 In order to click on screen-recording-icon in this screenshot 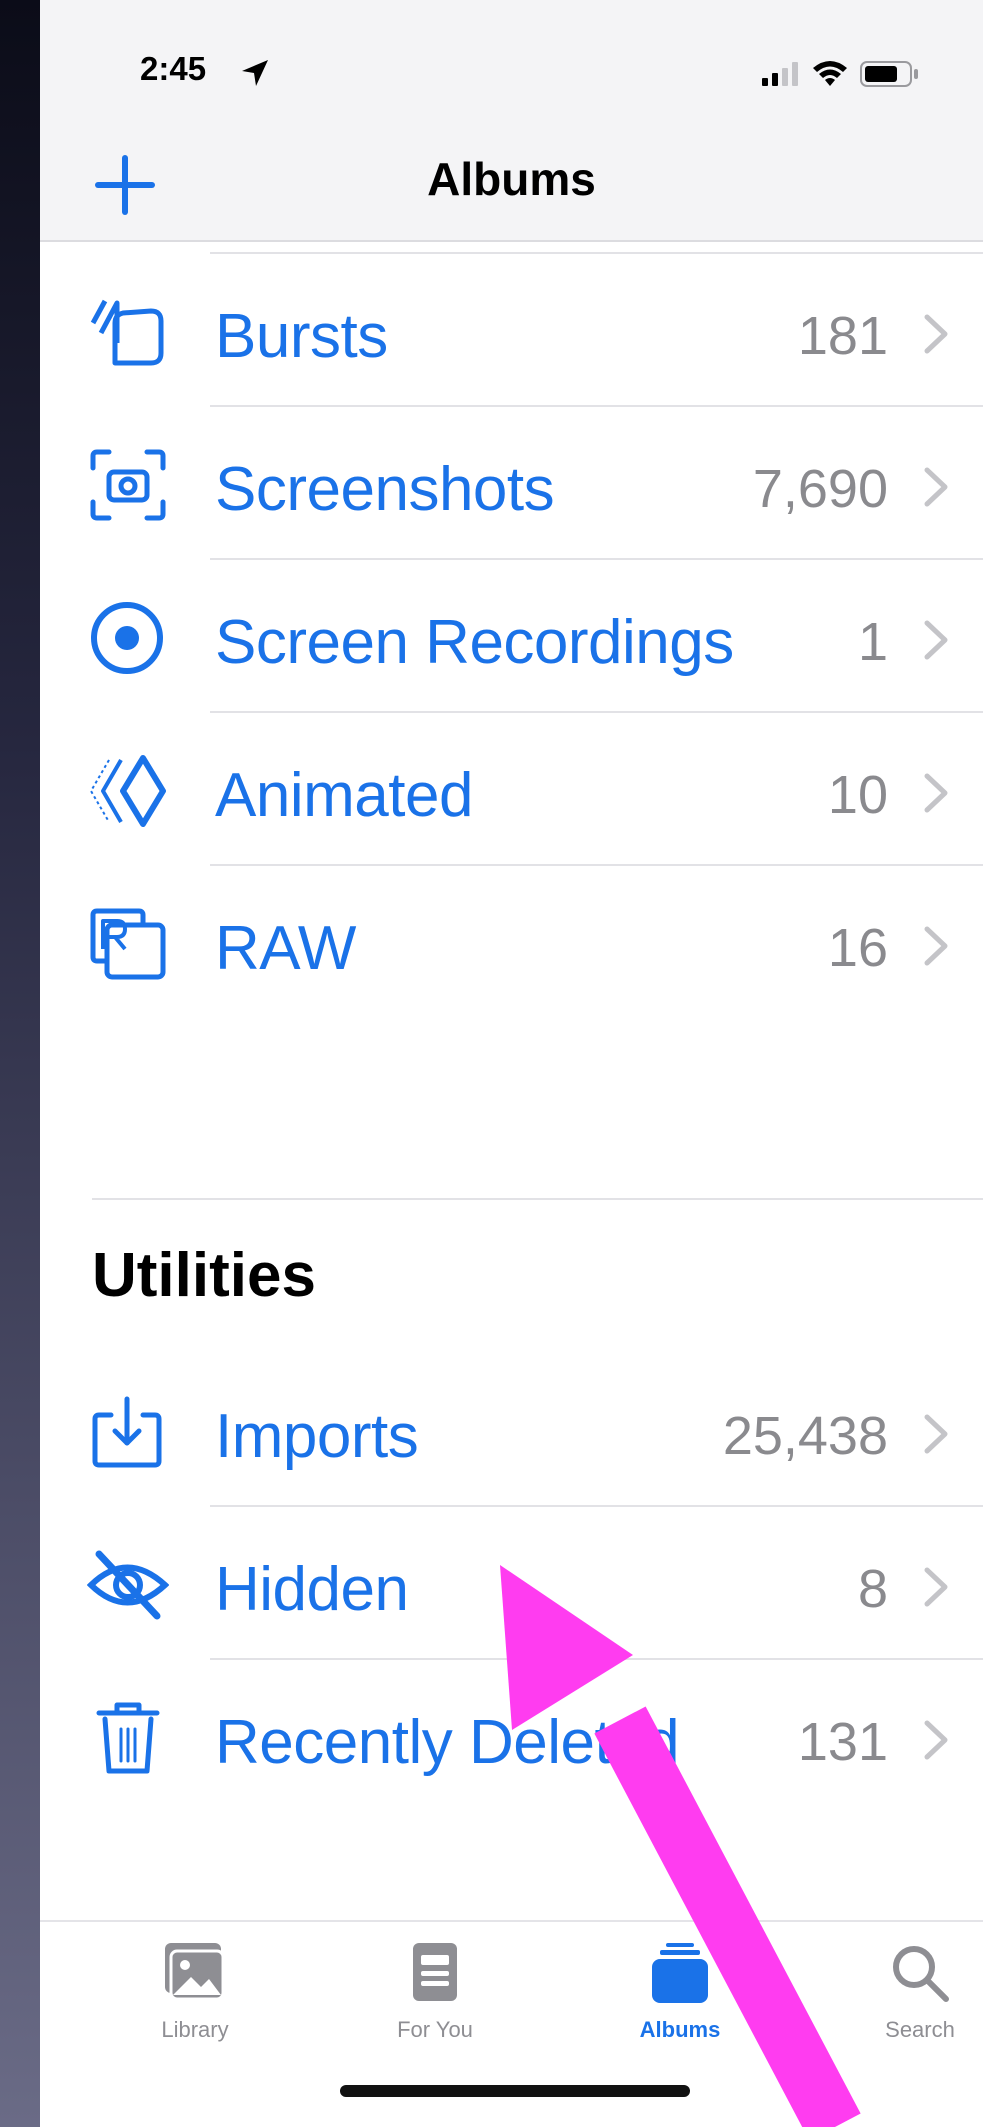, I will do `click(127, 638)`.